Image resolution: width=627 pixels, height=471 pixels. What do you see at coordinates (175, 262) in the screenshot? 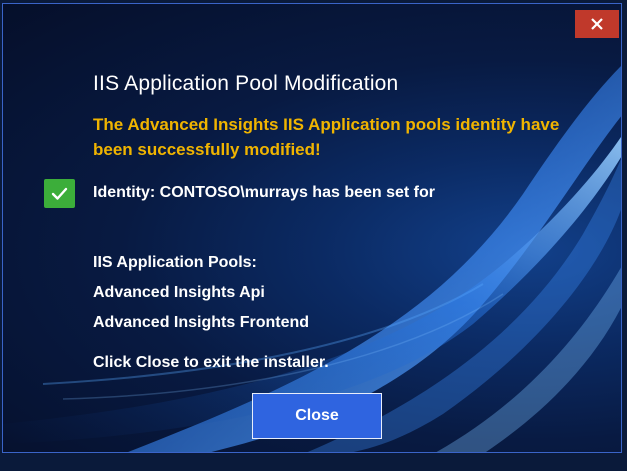
I see `pools-label: IIS Application Pools:` at bounding box center [175, 262].